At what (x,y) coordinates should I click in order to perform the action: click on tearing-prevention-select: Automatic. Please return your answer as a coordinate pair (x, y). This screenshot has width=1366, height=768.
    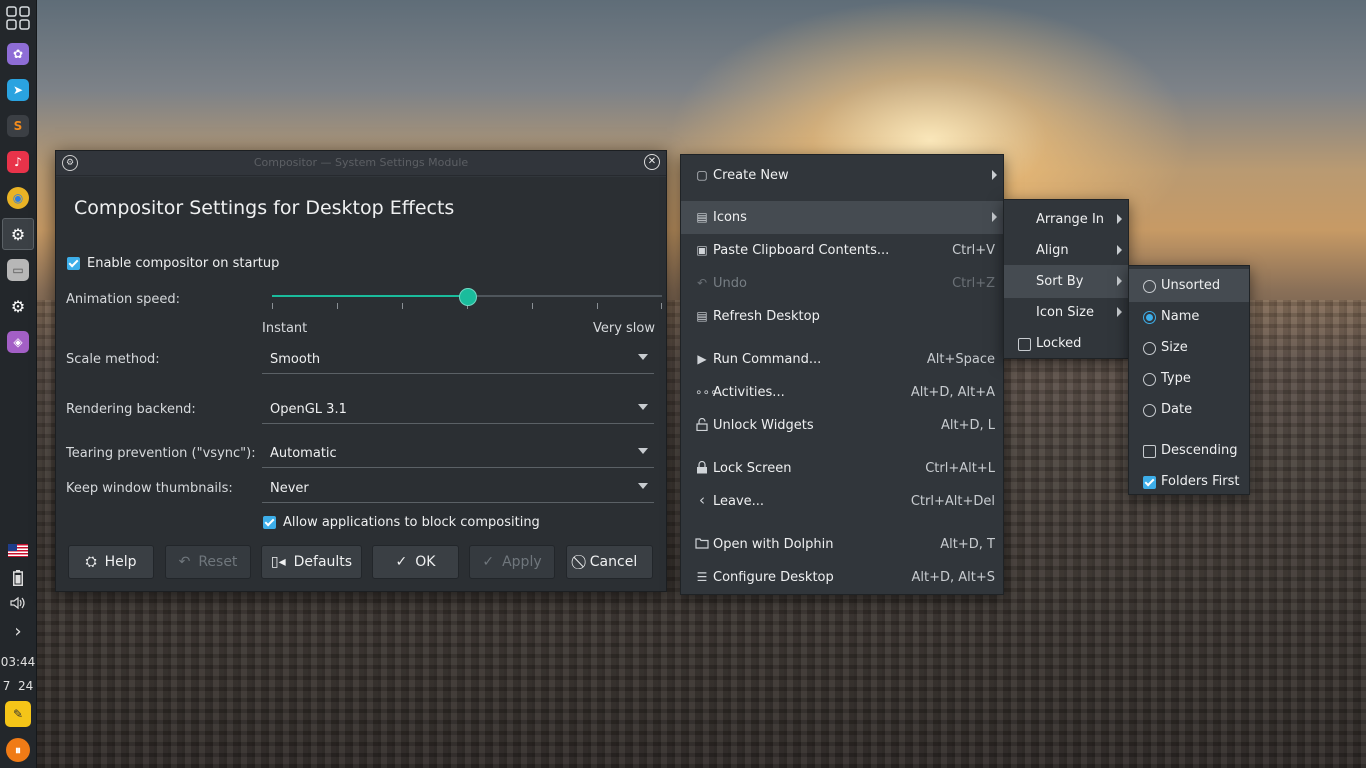
    Looking at the image, I should click on (458, 454).